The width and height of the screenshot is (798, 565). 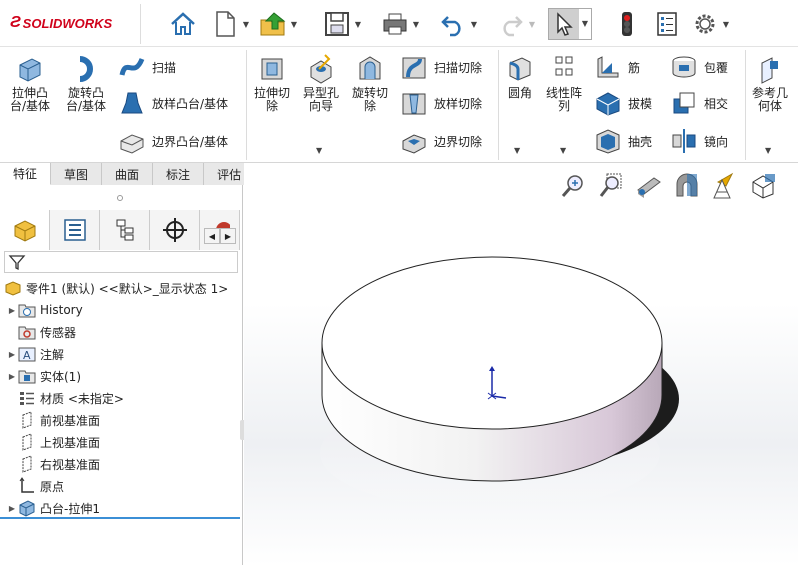 What do you see at coordinates (183, 24) in the screenshot?
I see `home-button` at bounding box center [183, 24].